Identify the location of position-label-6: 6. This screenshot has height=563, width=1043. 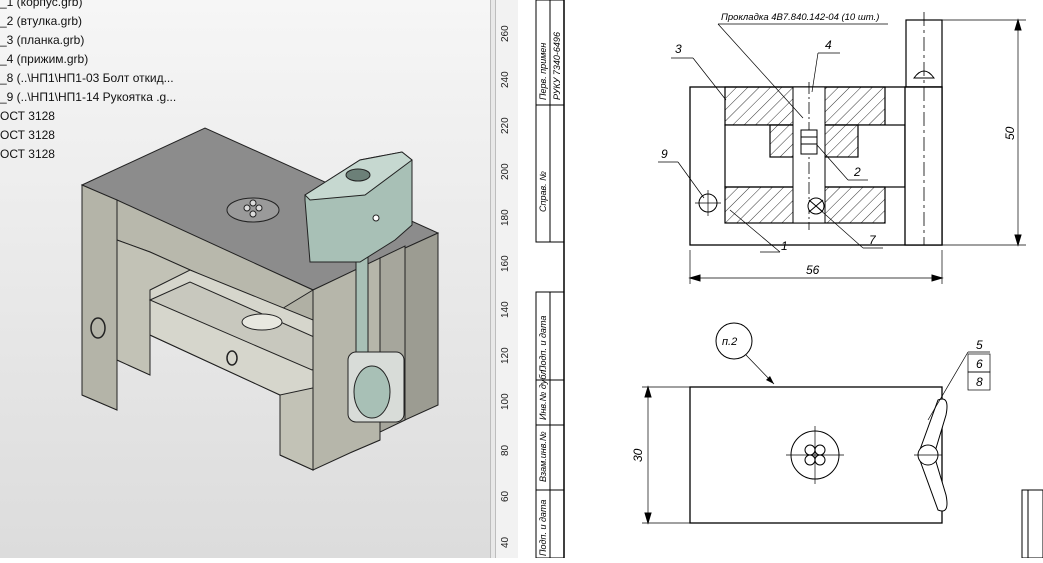
(979, 364).